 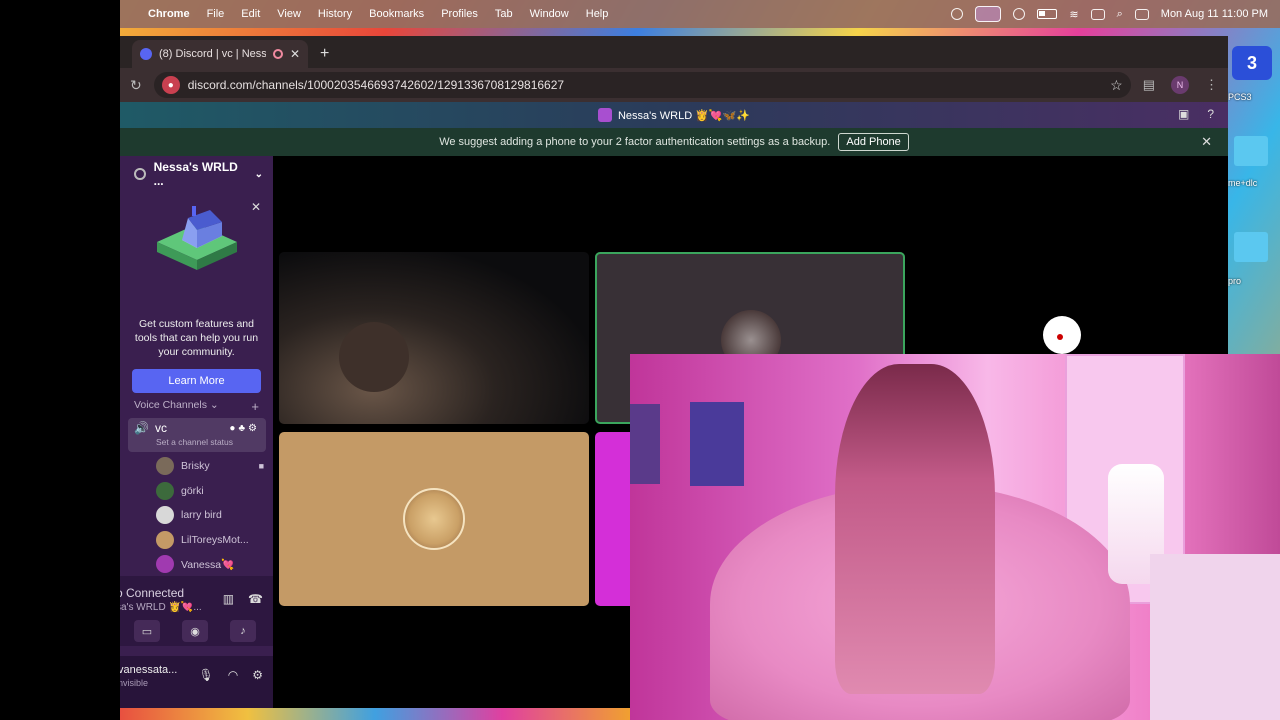 What do you see at coordinates (257, 675) in the screenshot?
I see `user-settings-icon: ⚙` at bounding box center [257, 675].